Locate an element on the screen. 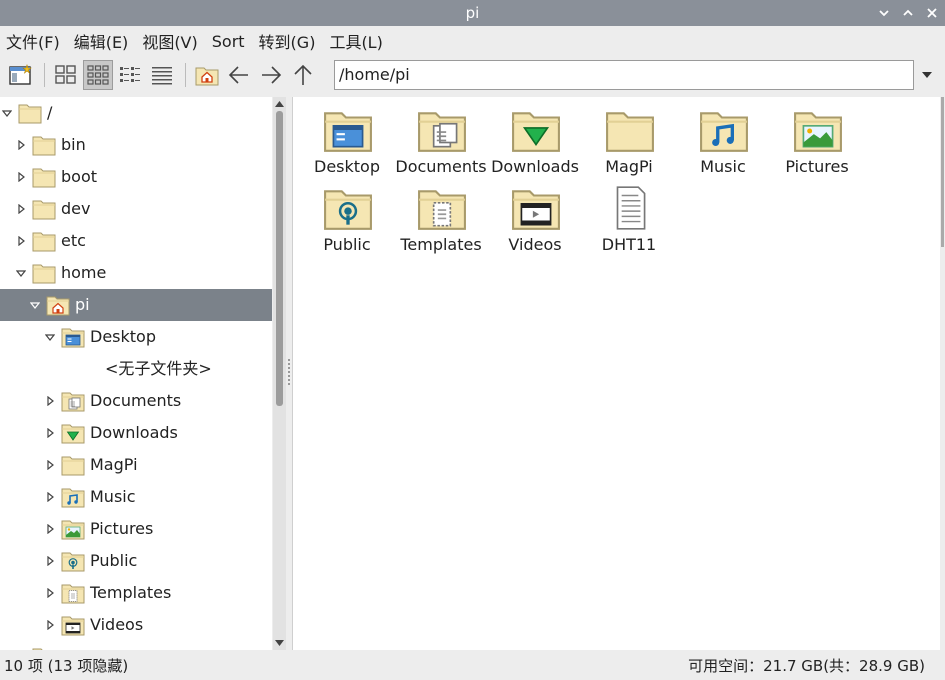 This screenshot has width=945, height=680. tree-item-desktop: Desktop is located at coordinates (136, 337).